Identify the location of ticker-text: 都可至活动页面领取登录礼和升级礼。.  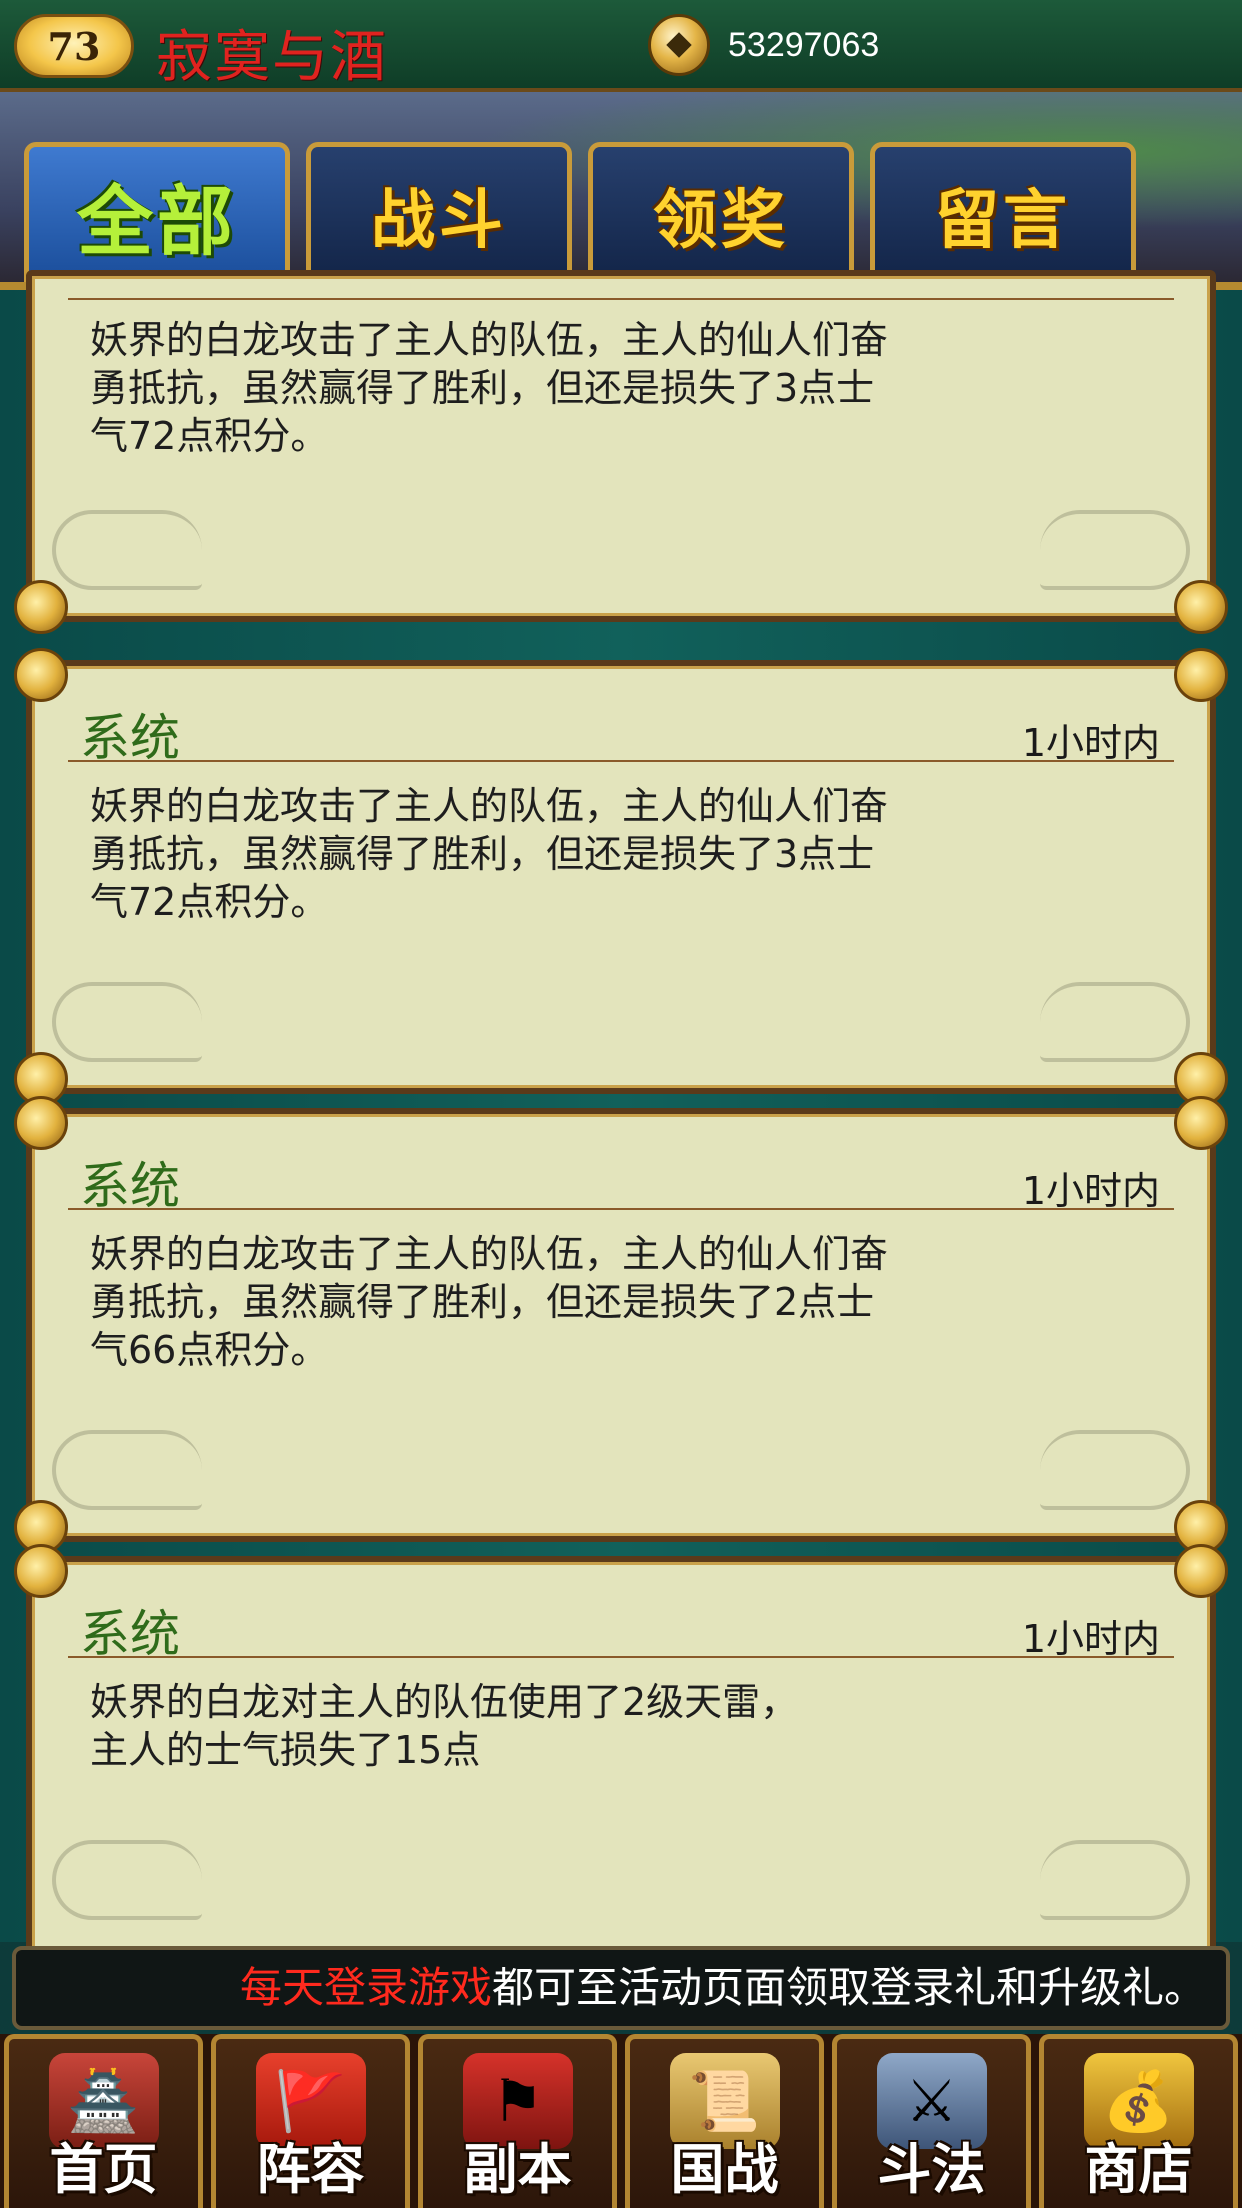
(848, 1987).